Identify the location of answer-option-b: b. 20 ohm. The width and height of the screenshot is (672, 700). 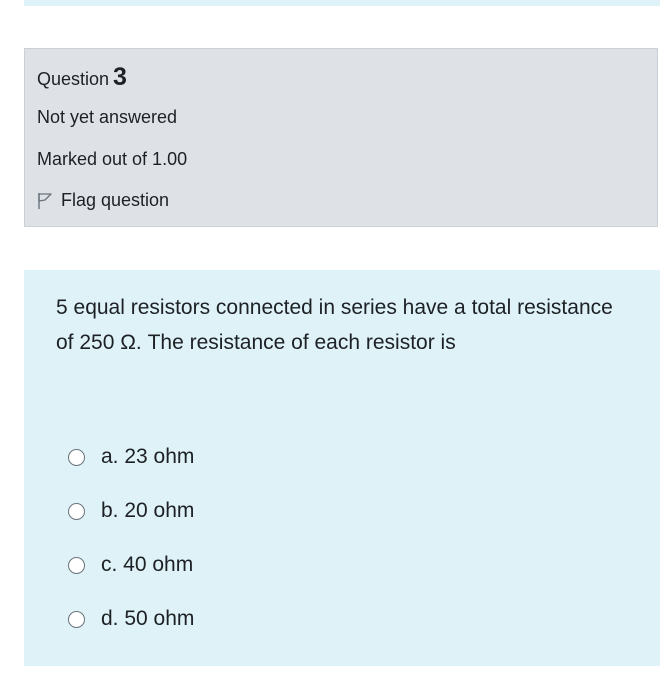
(131, 511).